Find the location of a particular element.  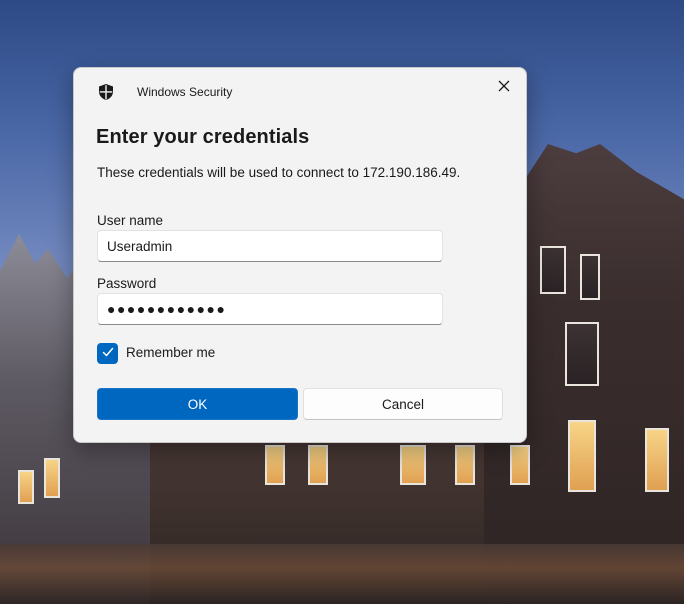

username-value: Useradmin is located at coordinates (140, 246).